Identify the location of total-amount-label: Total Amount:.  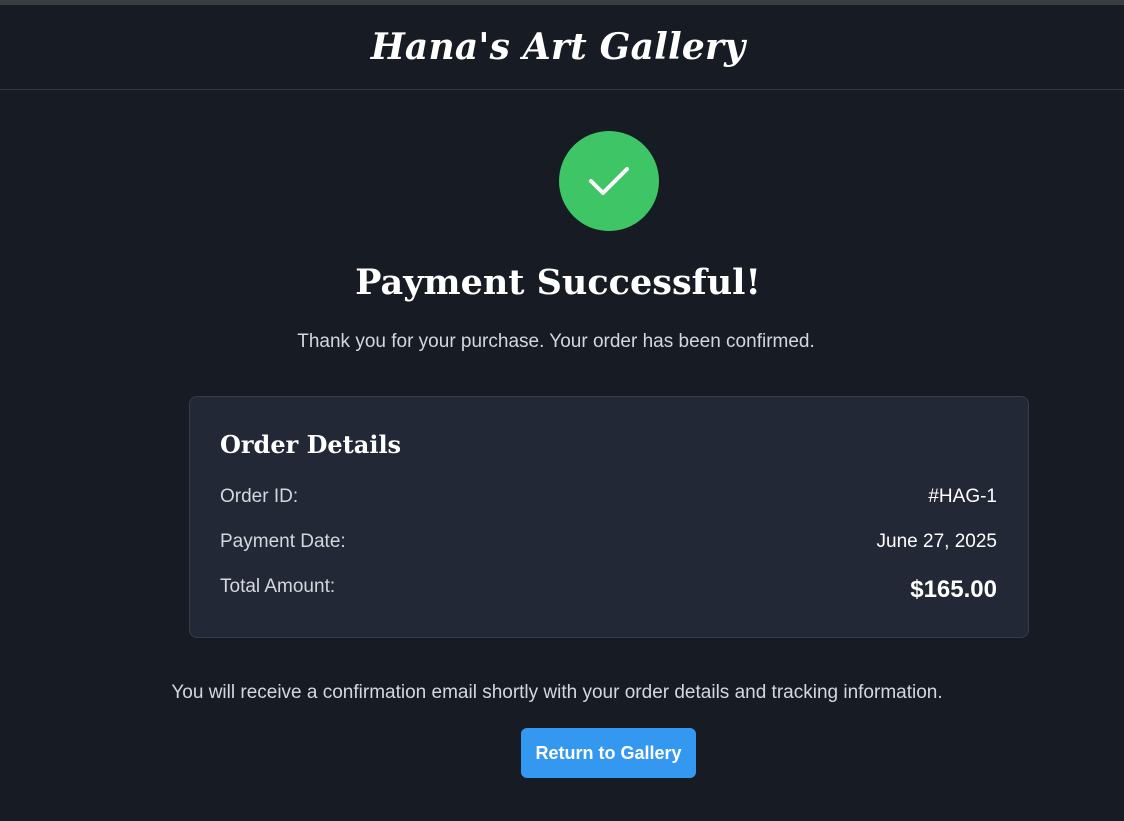
(278, 586).